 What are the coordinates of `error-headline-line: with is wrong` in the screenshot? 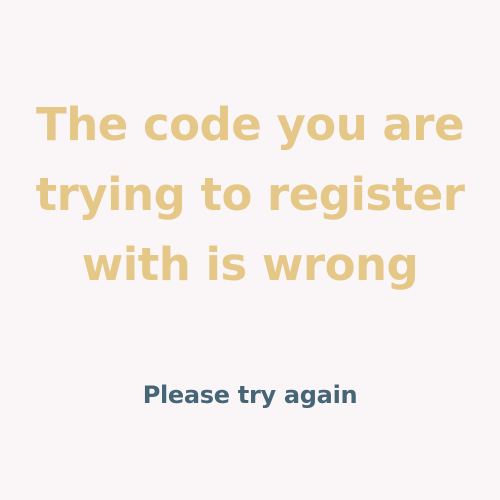 It's located at (250, 264).